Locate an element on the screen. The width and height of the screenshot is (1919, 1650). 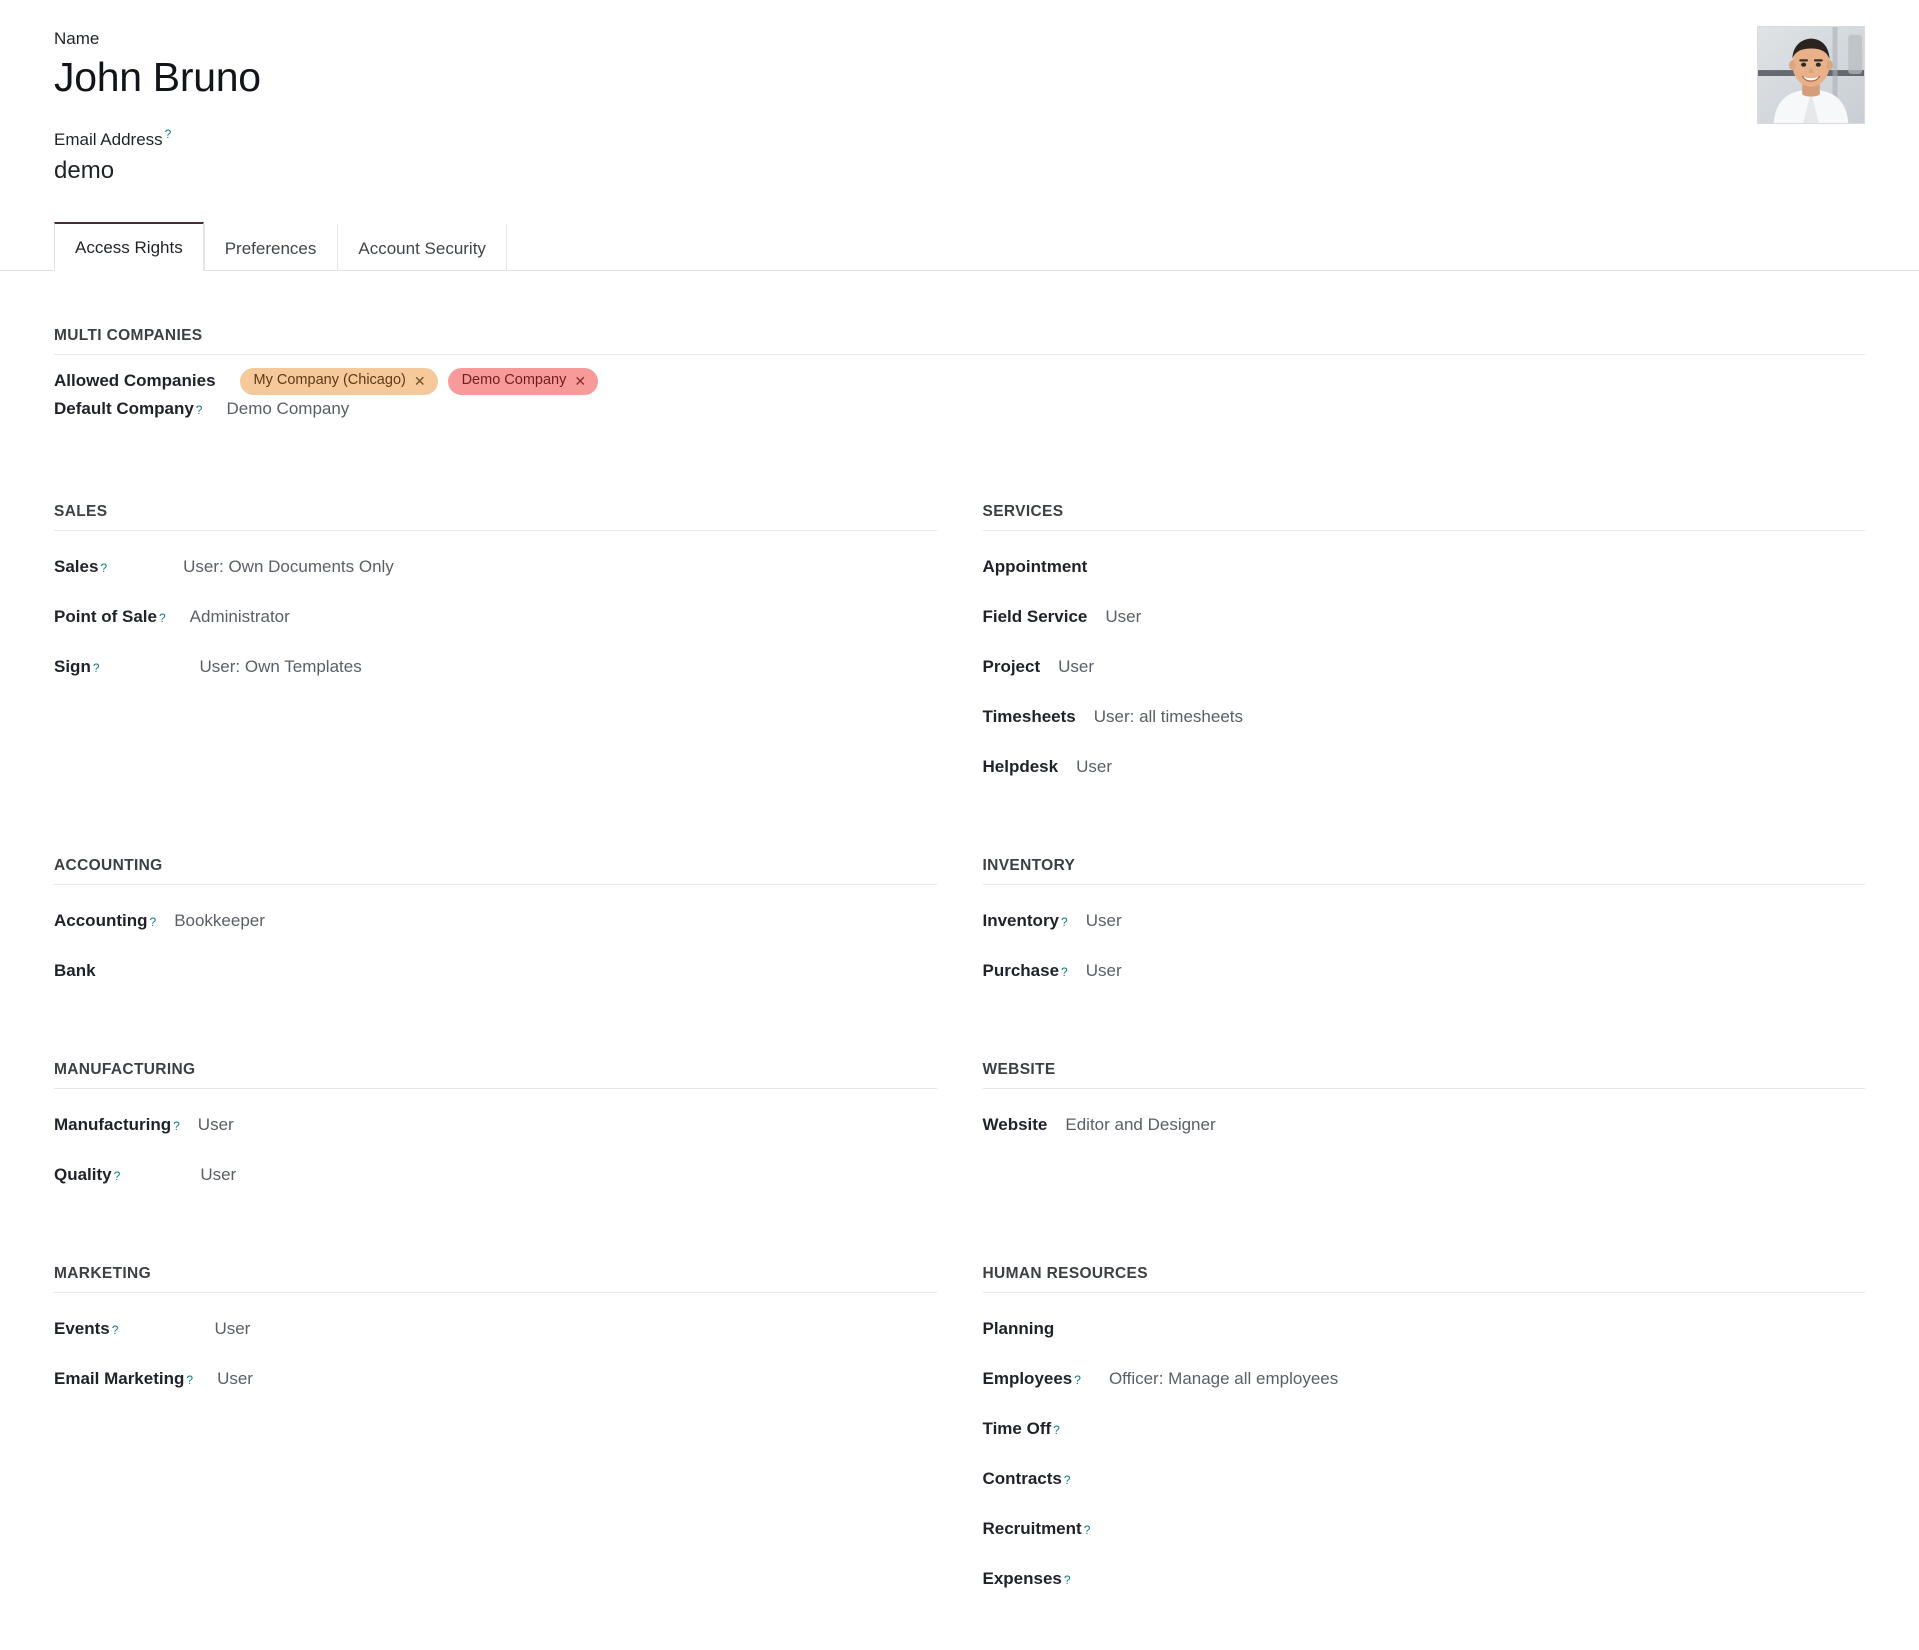
record-header: Name John Bruno Email Address? demo is located at coordinates (959, 92).